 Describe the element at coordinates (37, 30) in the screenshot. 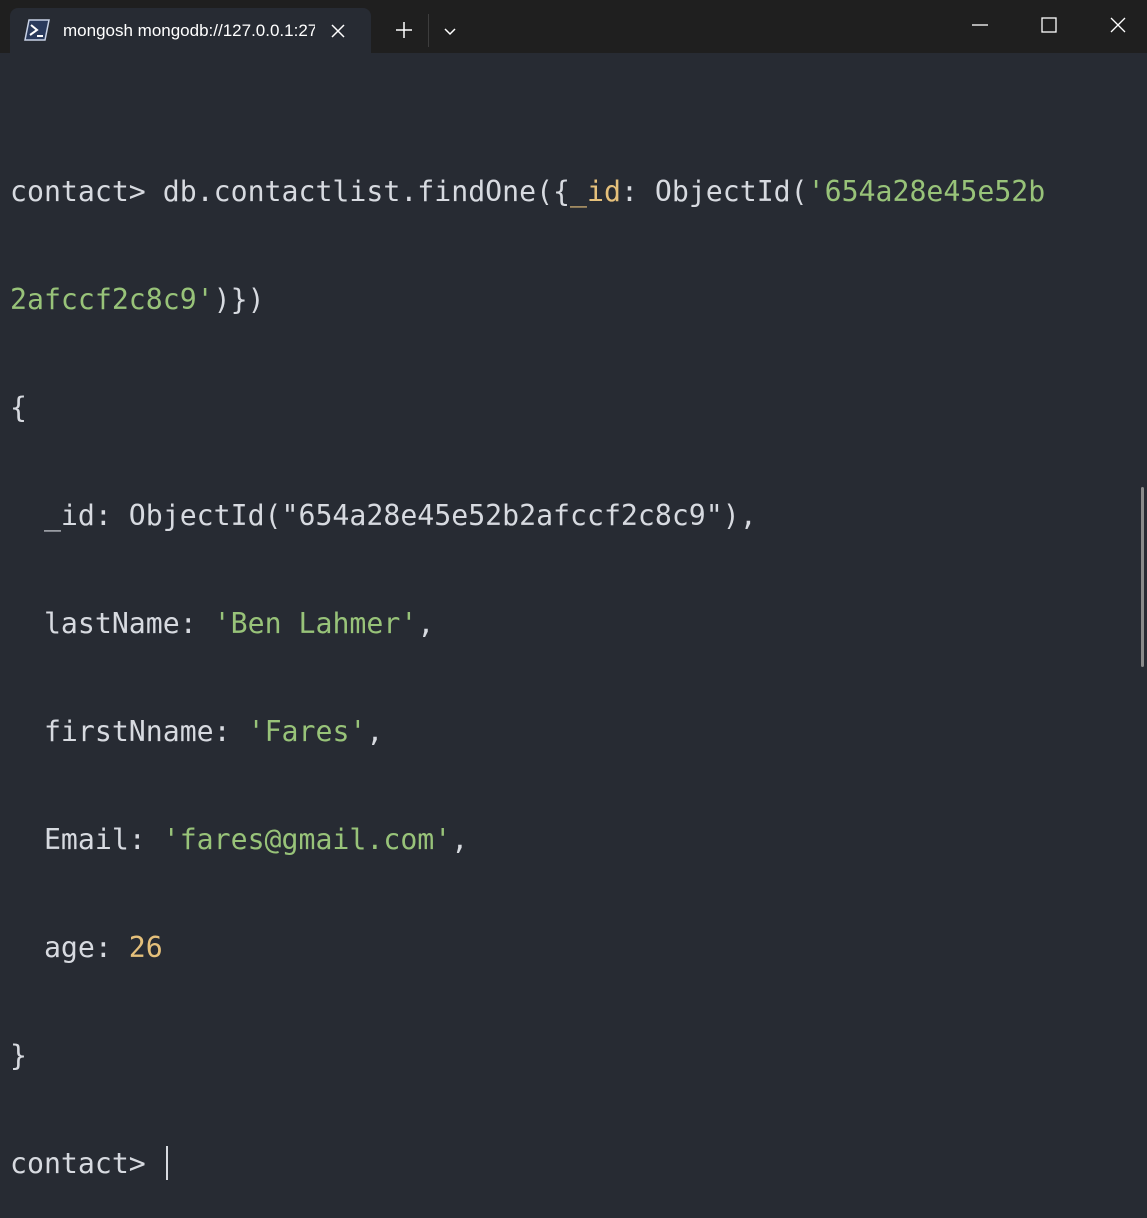

I see `powershell-icon` at that location.